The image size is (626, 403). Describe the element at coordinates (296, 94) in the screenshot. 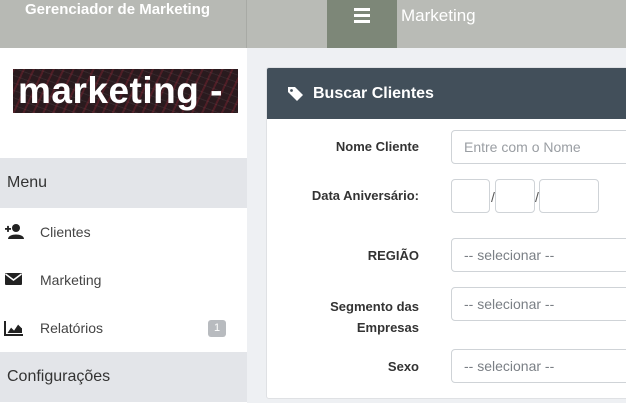

I see `tag-icon` at that location.